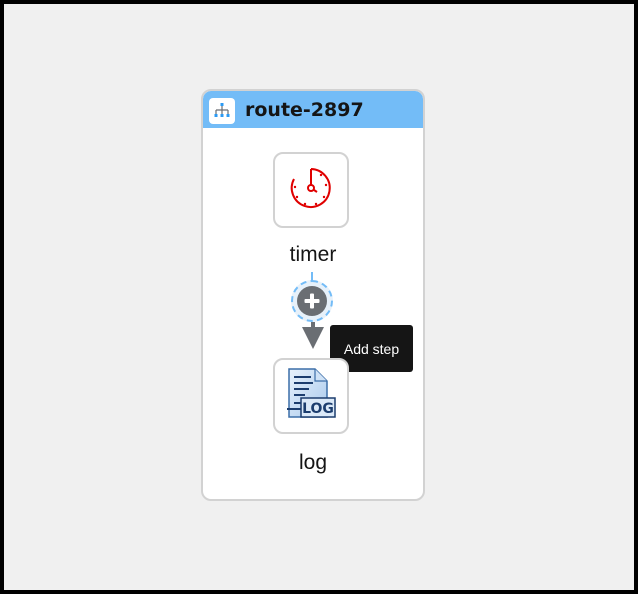 The height and width of the screenshot is (594, 638). I want to click on step-label-timer: timer, so click(313, 254).